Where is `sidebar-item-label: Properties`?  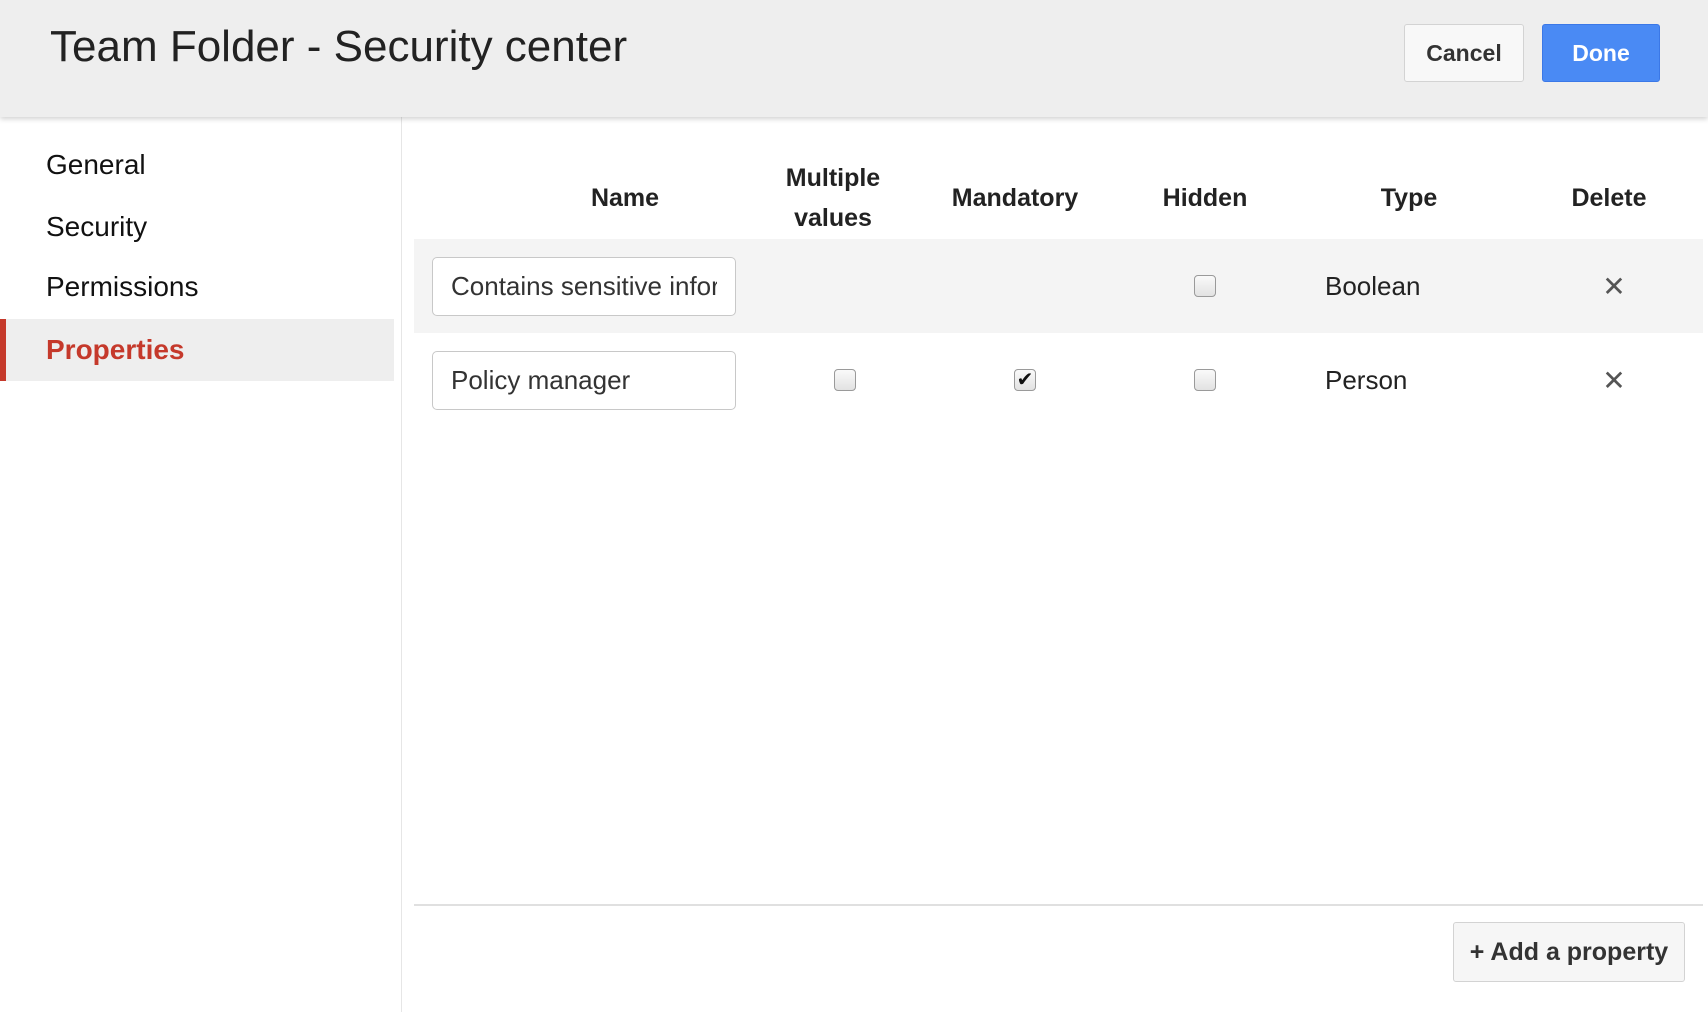
sidebar-item-label: Properties is located at coordinates (115, 349).